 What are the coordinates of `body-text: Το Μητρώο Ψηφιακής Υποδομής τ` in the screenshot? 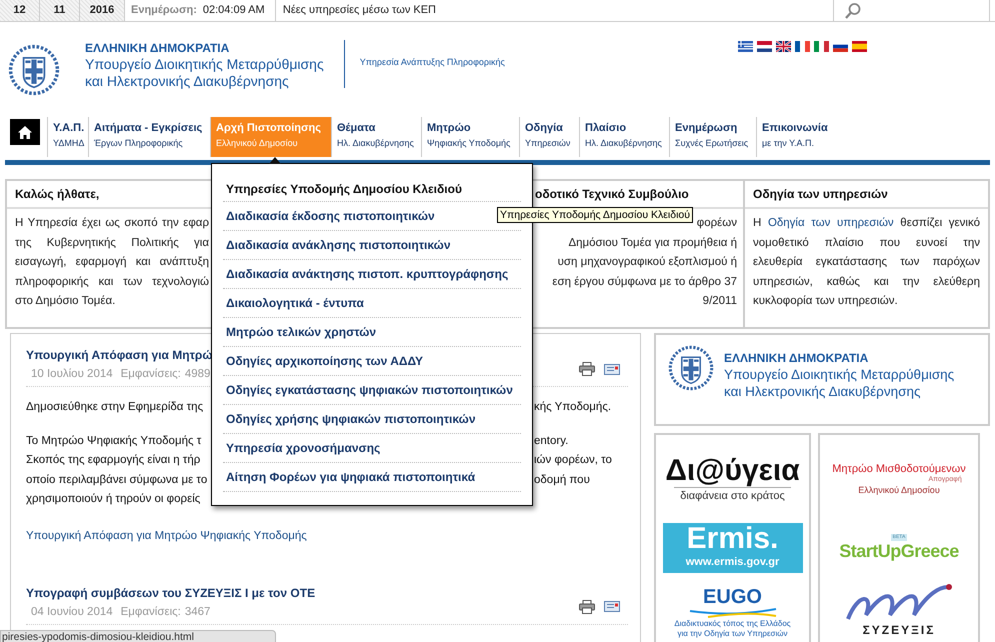 It's located at (114, 441).